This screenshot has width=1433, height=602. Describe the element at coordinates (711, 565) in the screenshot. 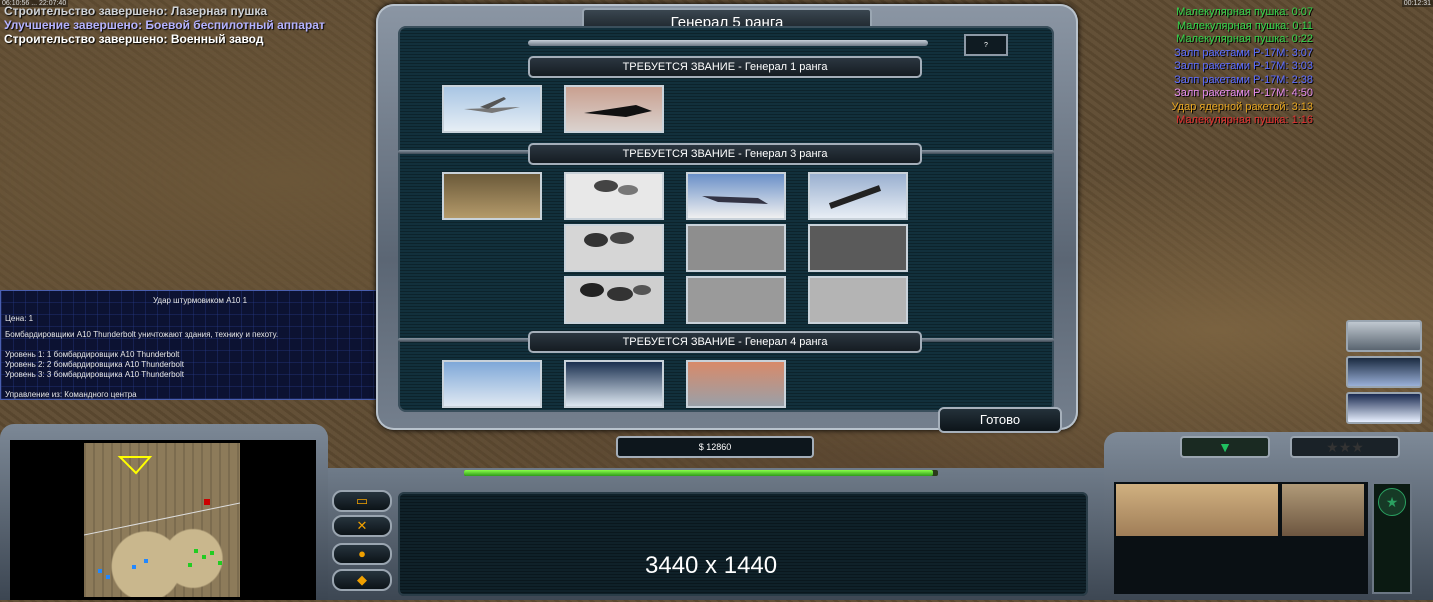

I see `resolution-overlay: 3440 x 1440` at that location.